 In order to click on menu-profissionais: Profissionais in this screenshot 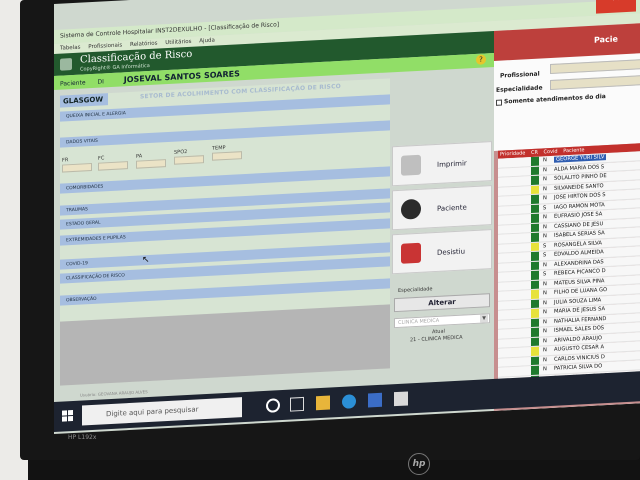, I will do `click(105, 46)`.